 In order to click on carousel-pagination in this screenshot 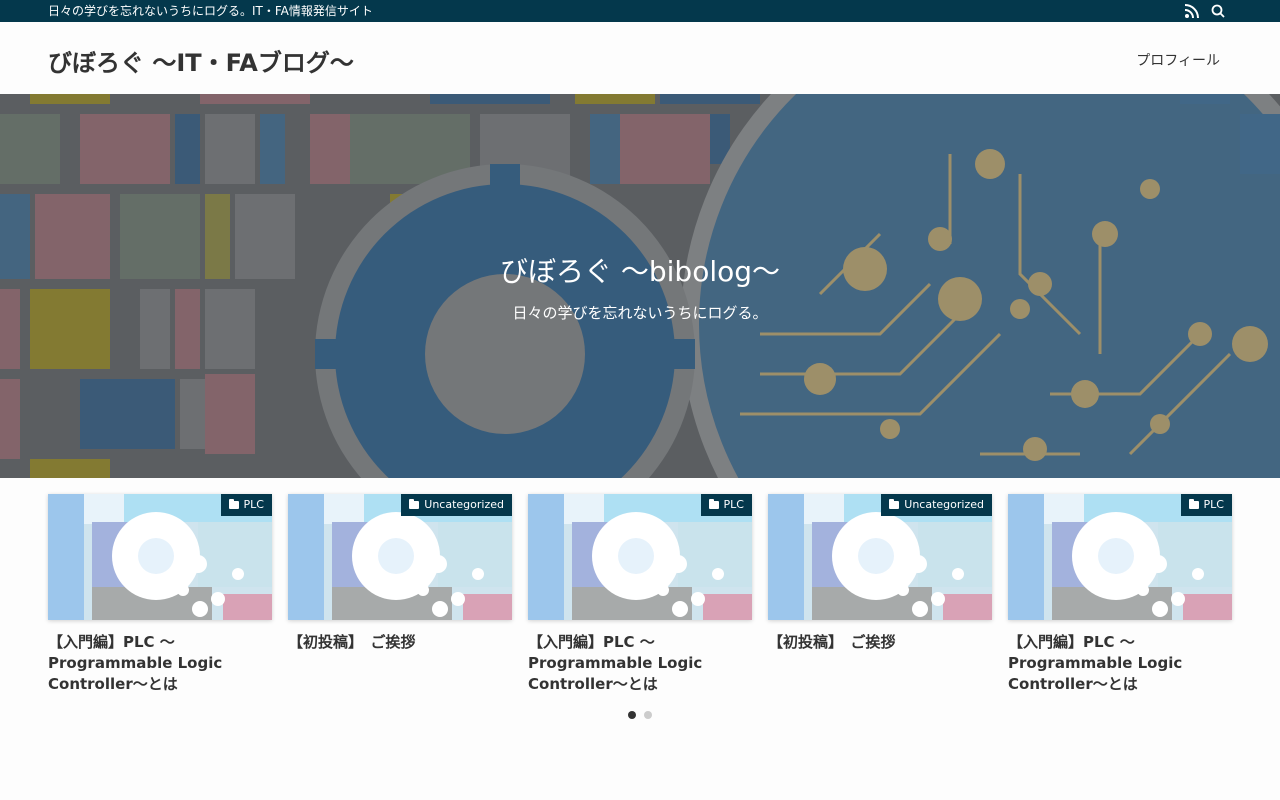, I will do `click(640, 715)`.